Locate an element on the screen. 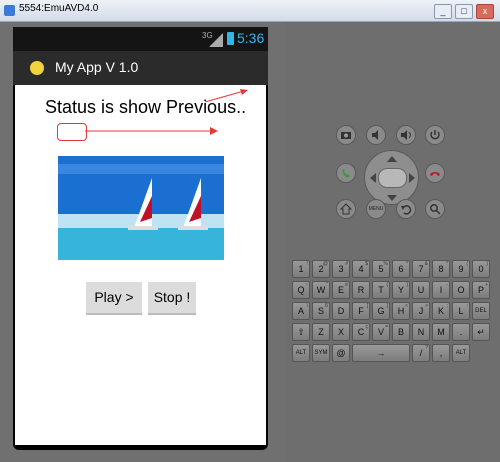  key-space: → is located at coordinates (381, 353).